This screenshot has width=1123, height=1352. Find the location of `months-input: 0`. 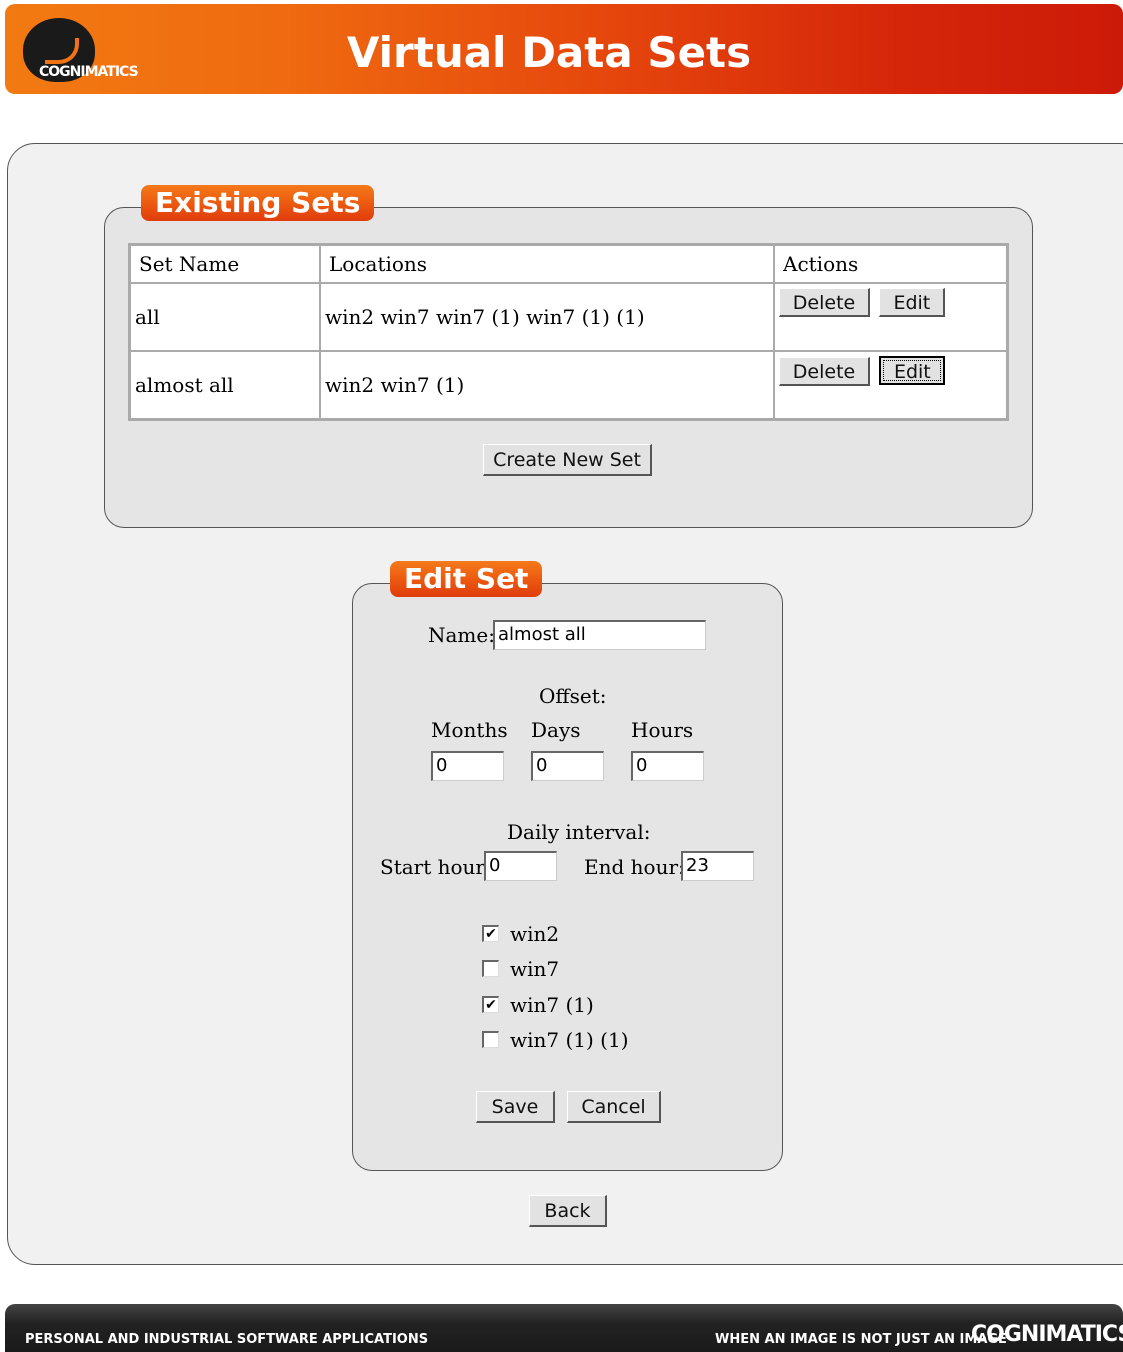

months-input: 0 is located at coordinates (467, 766).